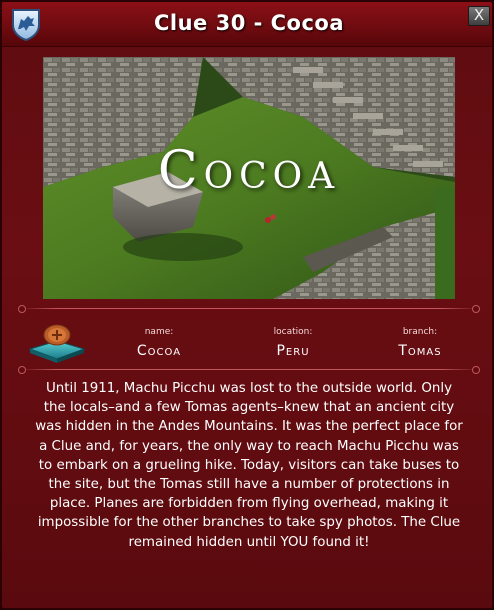  Describe the element at coordinates (293, 332) in the screenshot. I see `location-label: location:` at that location.